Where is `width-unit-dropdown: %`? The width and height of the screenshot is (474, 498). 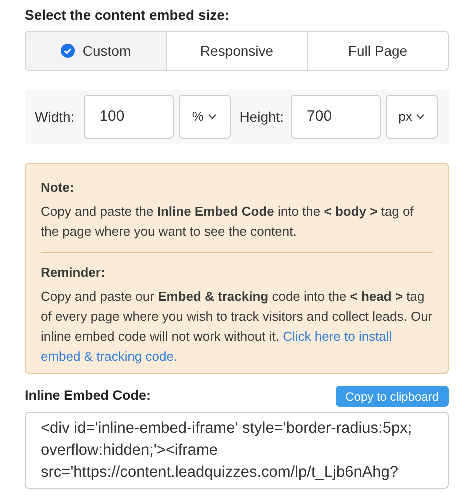 width-unit-dropdown: % is located at coordinates (204, 117).